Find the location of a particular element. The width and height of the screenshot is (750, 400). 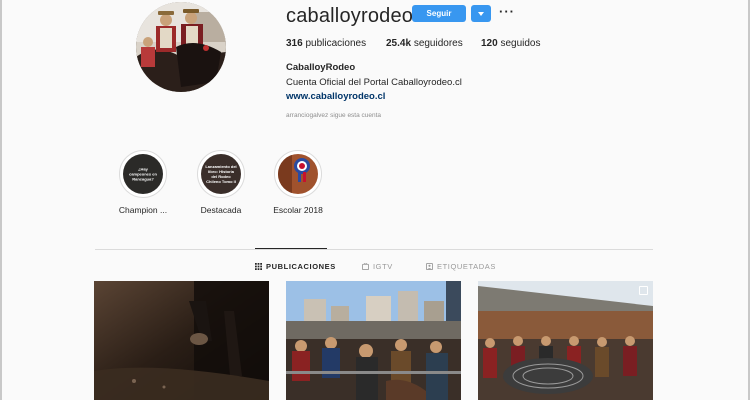

following-count: 120 is located at coordinates (489, 43).